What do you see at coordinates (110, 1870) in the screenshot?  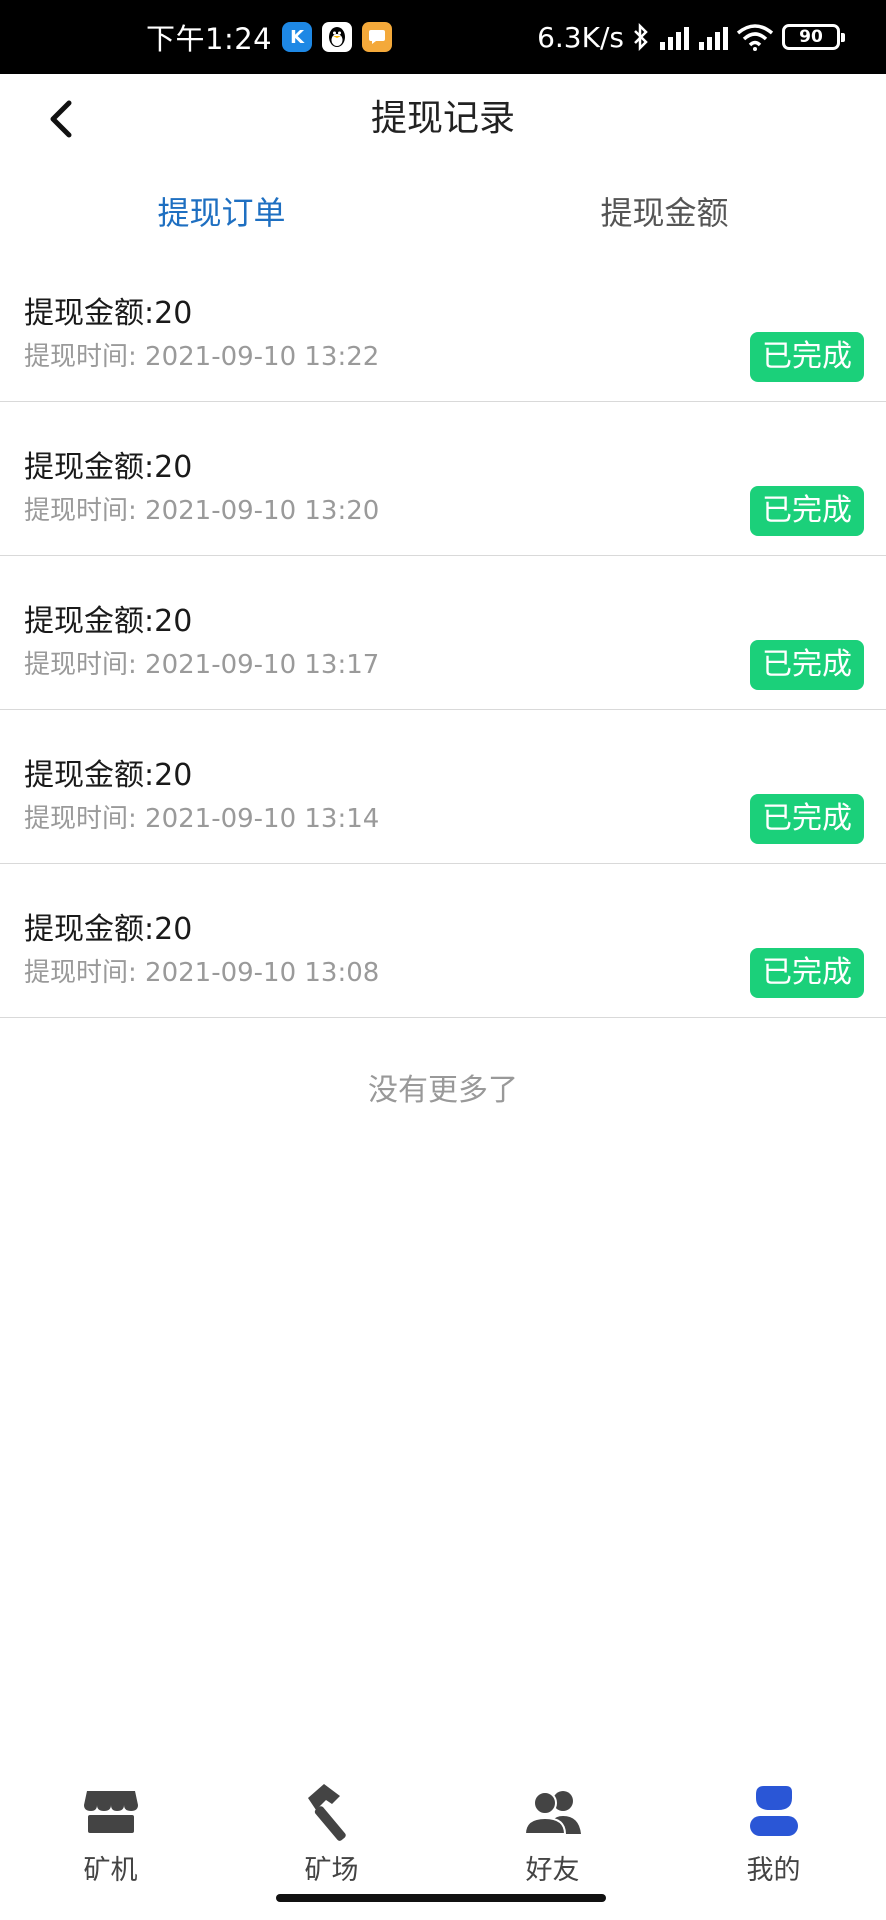 I see `nav-label: 矿机` at bounding box center [110, 1870].